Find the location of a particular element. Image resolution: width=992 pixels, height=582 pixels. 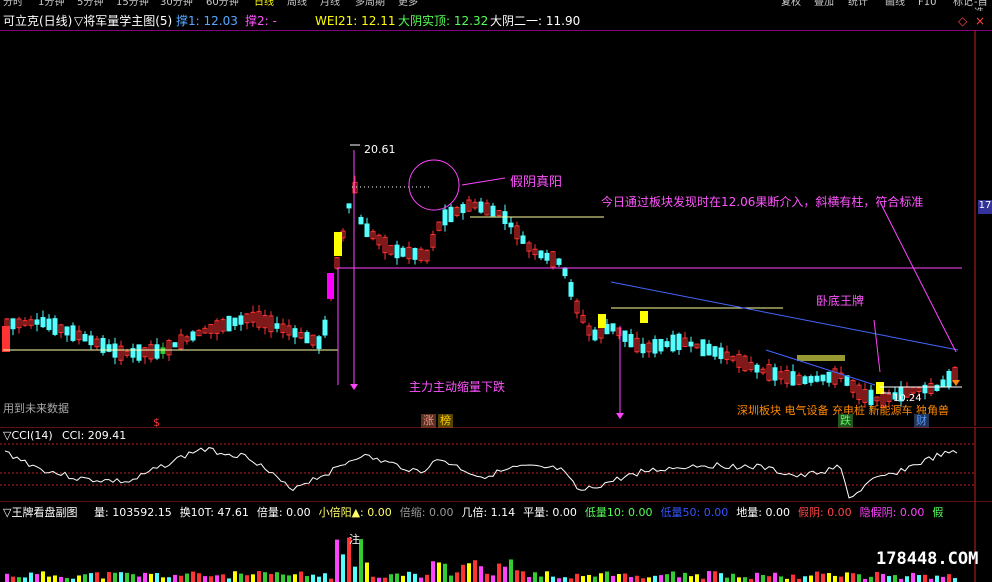

period-tab-9: 多周期 is located at coordinates (370, 4).